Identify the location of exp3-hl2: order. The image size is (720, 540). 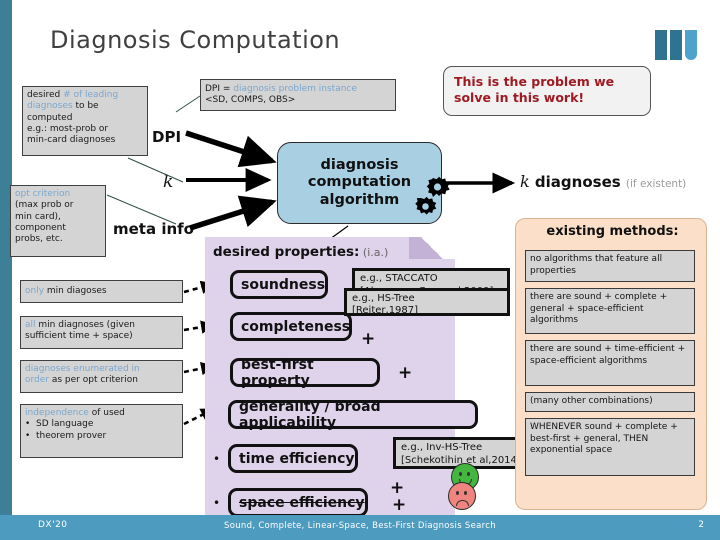
(37, 380).